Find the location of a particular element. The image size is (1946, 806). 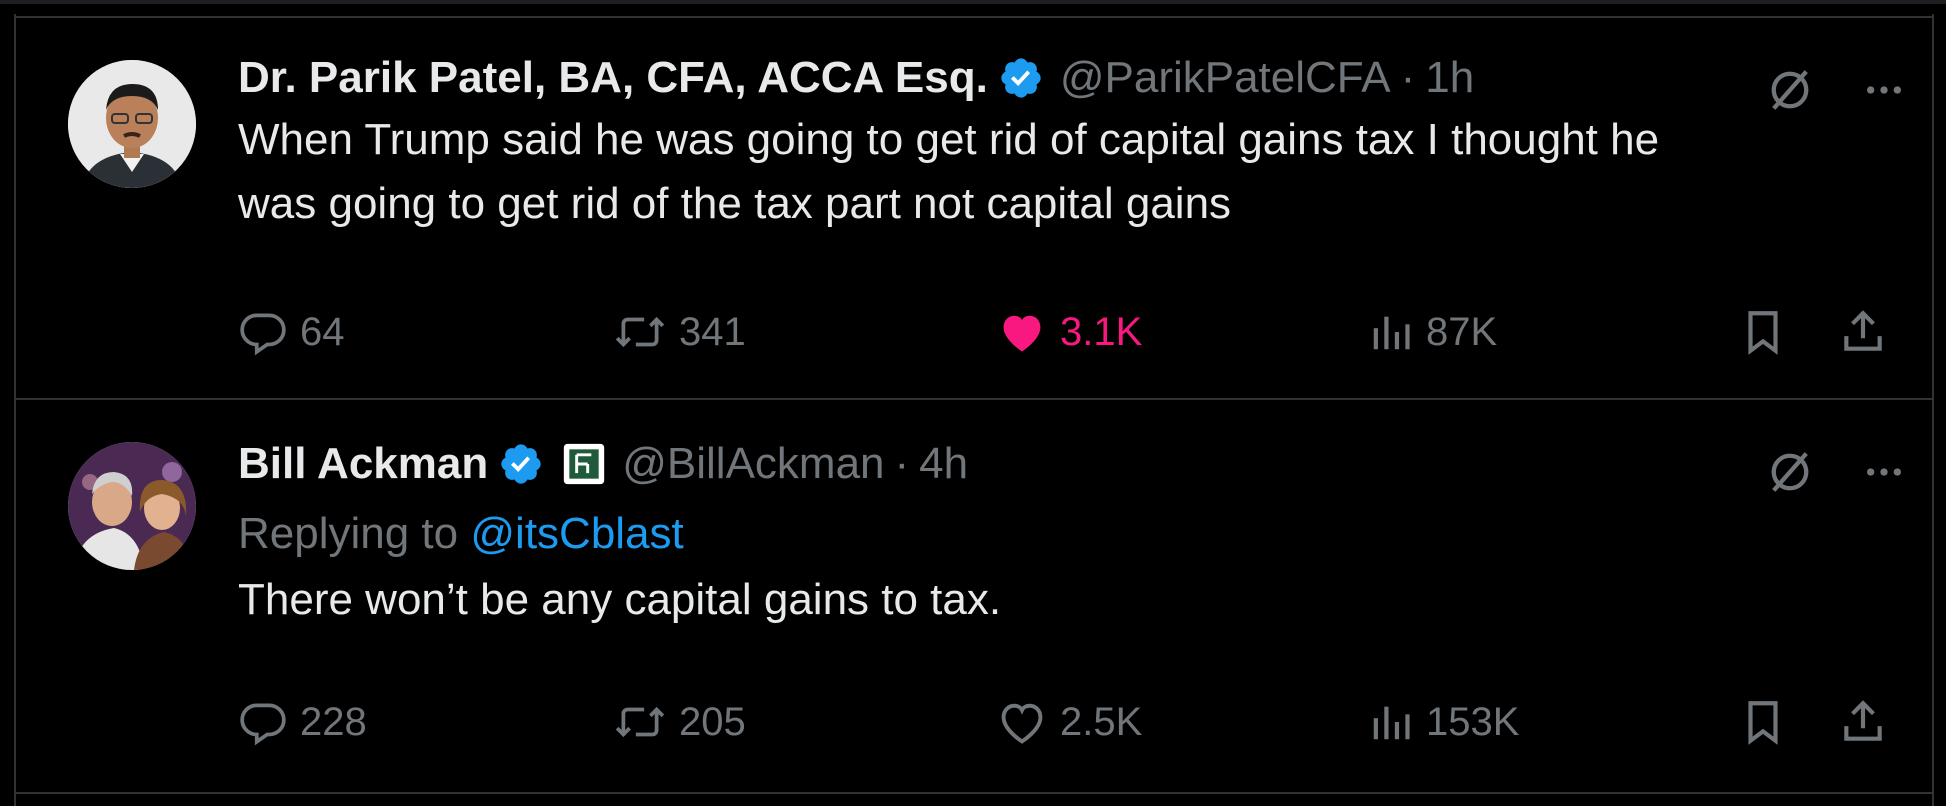

like-button: 2.5K is located at coordinates (1069, 722).